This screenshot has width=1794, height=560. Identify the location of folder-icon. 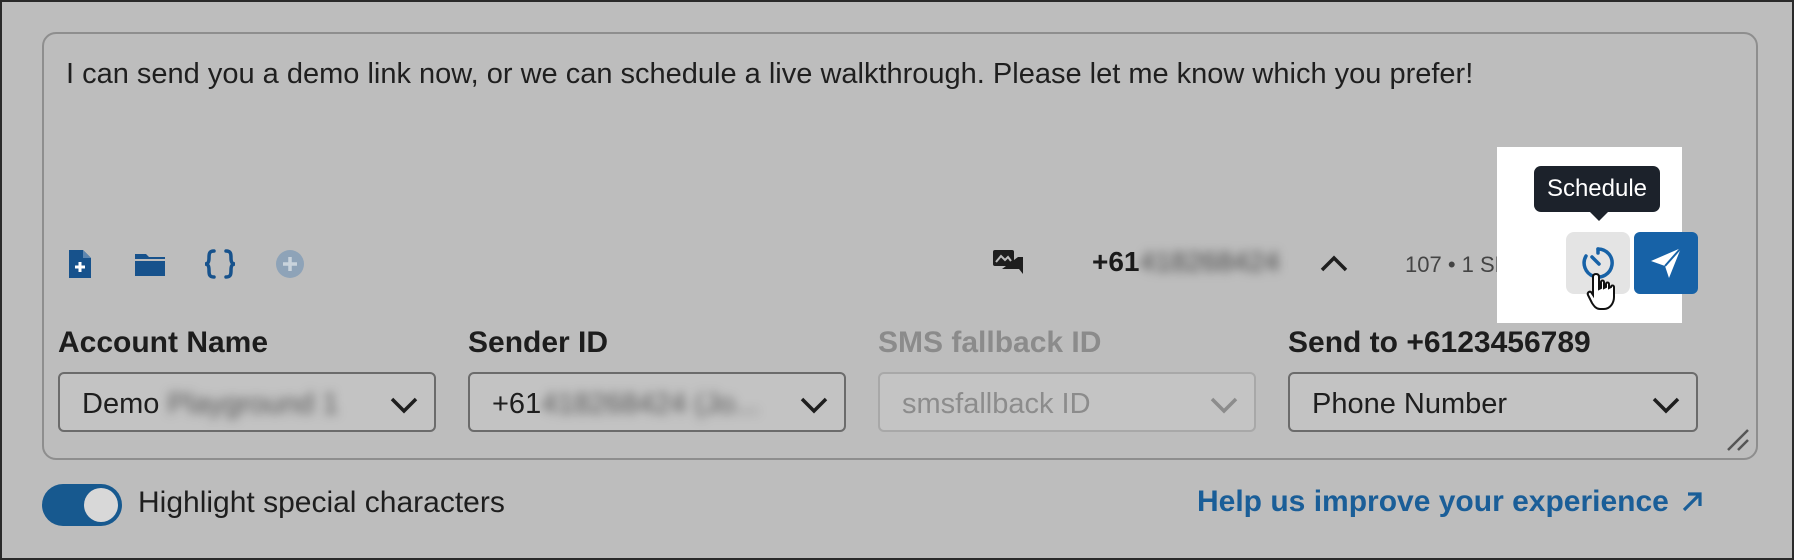
(150, 264).